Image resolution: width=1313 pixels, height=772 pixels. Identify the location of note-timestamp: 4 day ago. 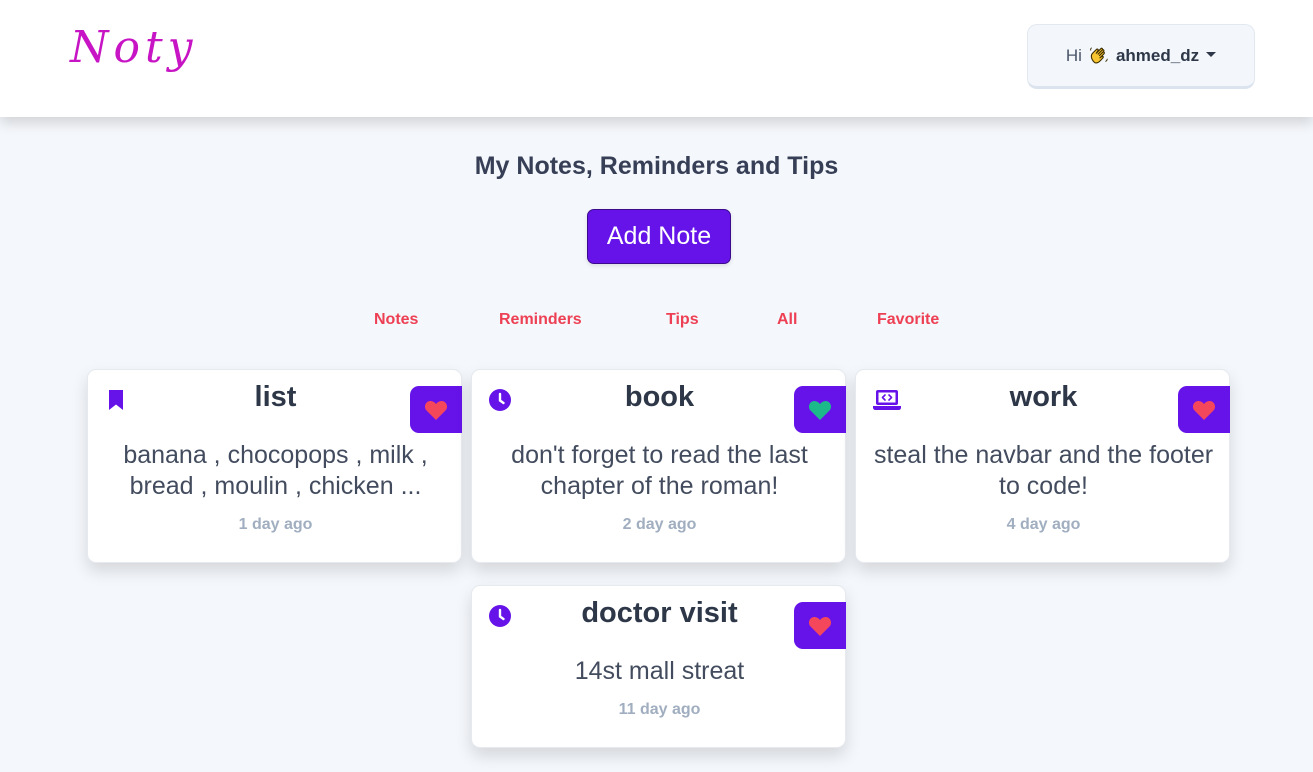
(1043, 524).